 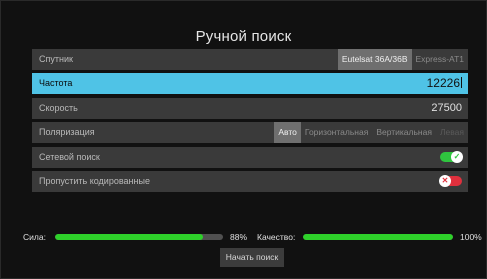 I want to click on quality-bar, so click(x=378, y=237).